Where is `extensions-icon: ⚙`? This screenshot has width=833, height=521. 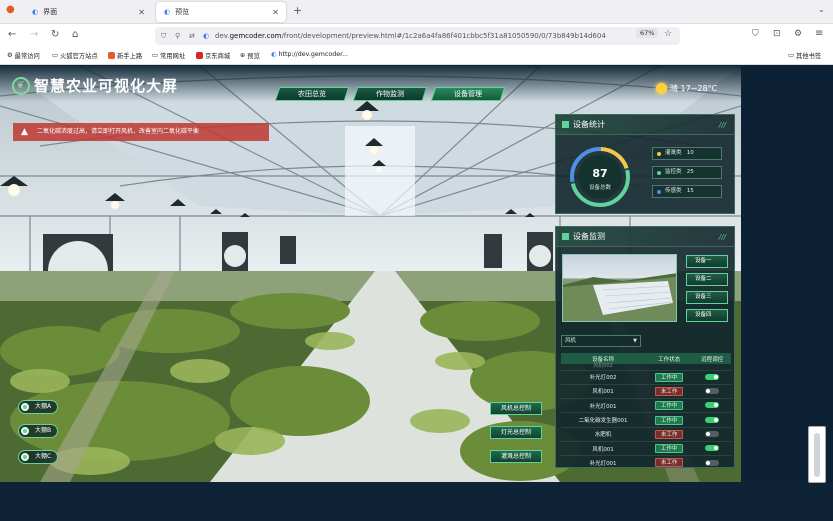 extensions-icon: ⚙ is located at coordinates (798, 34).